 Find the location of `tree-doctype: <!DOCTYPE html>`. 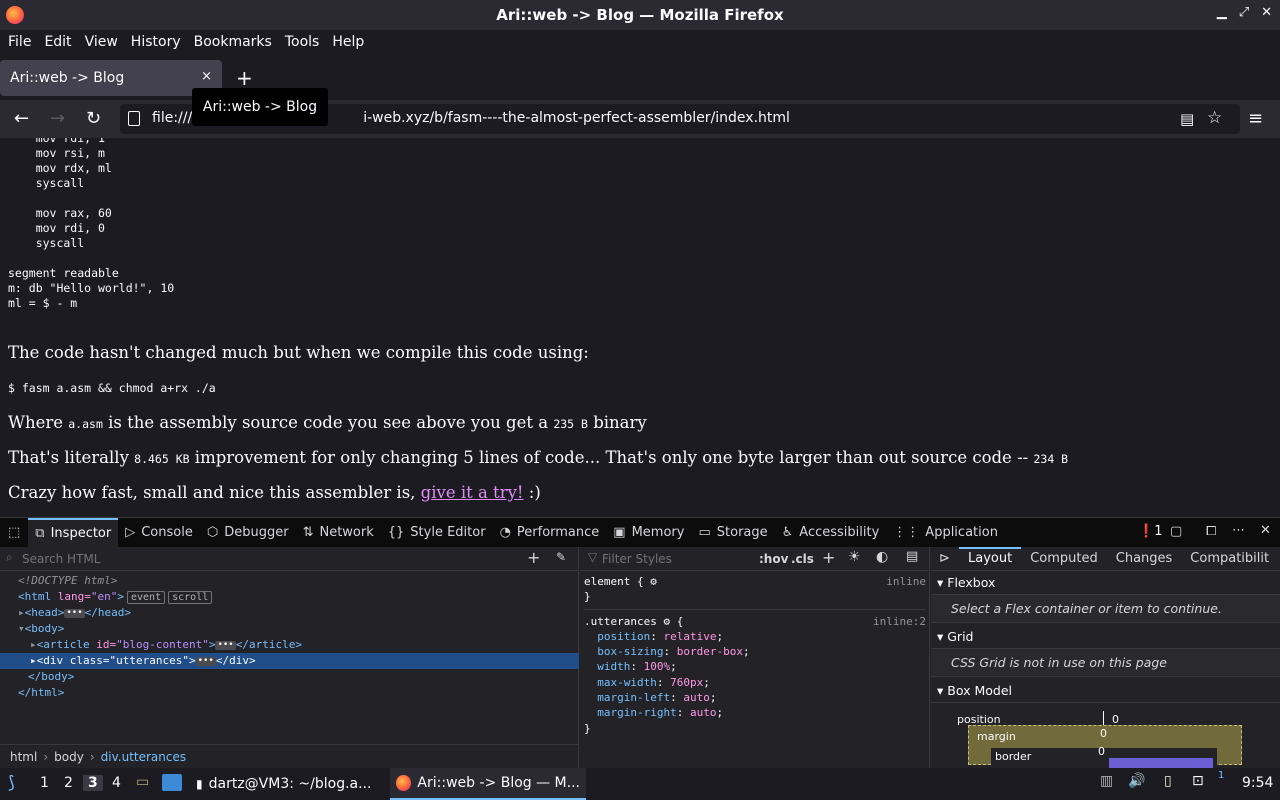

tree-doctype: <!DOCTYPE html> is located at coordinates (289, 581).